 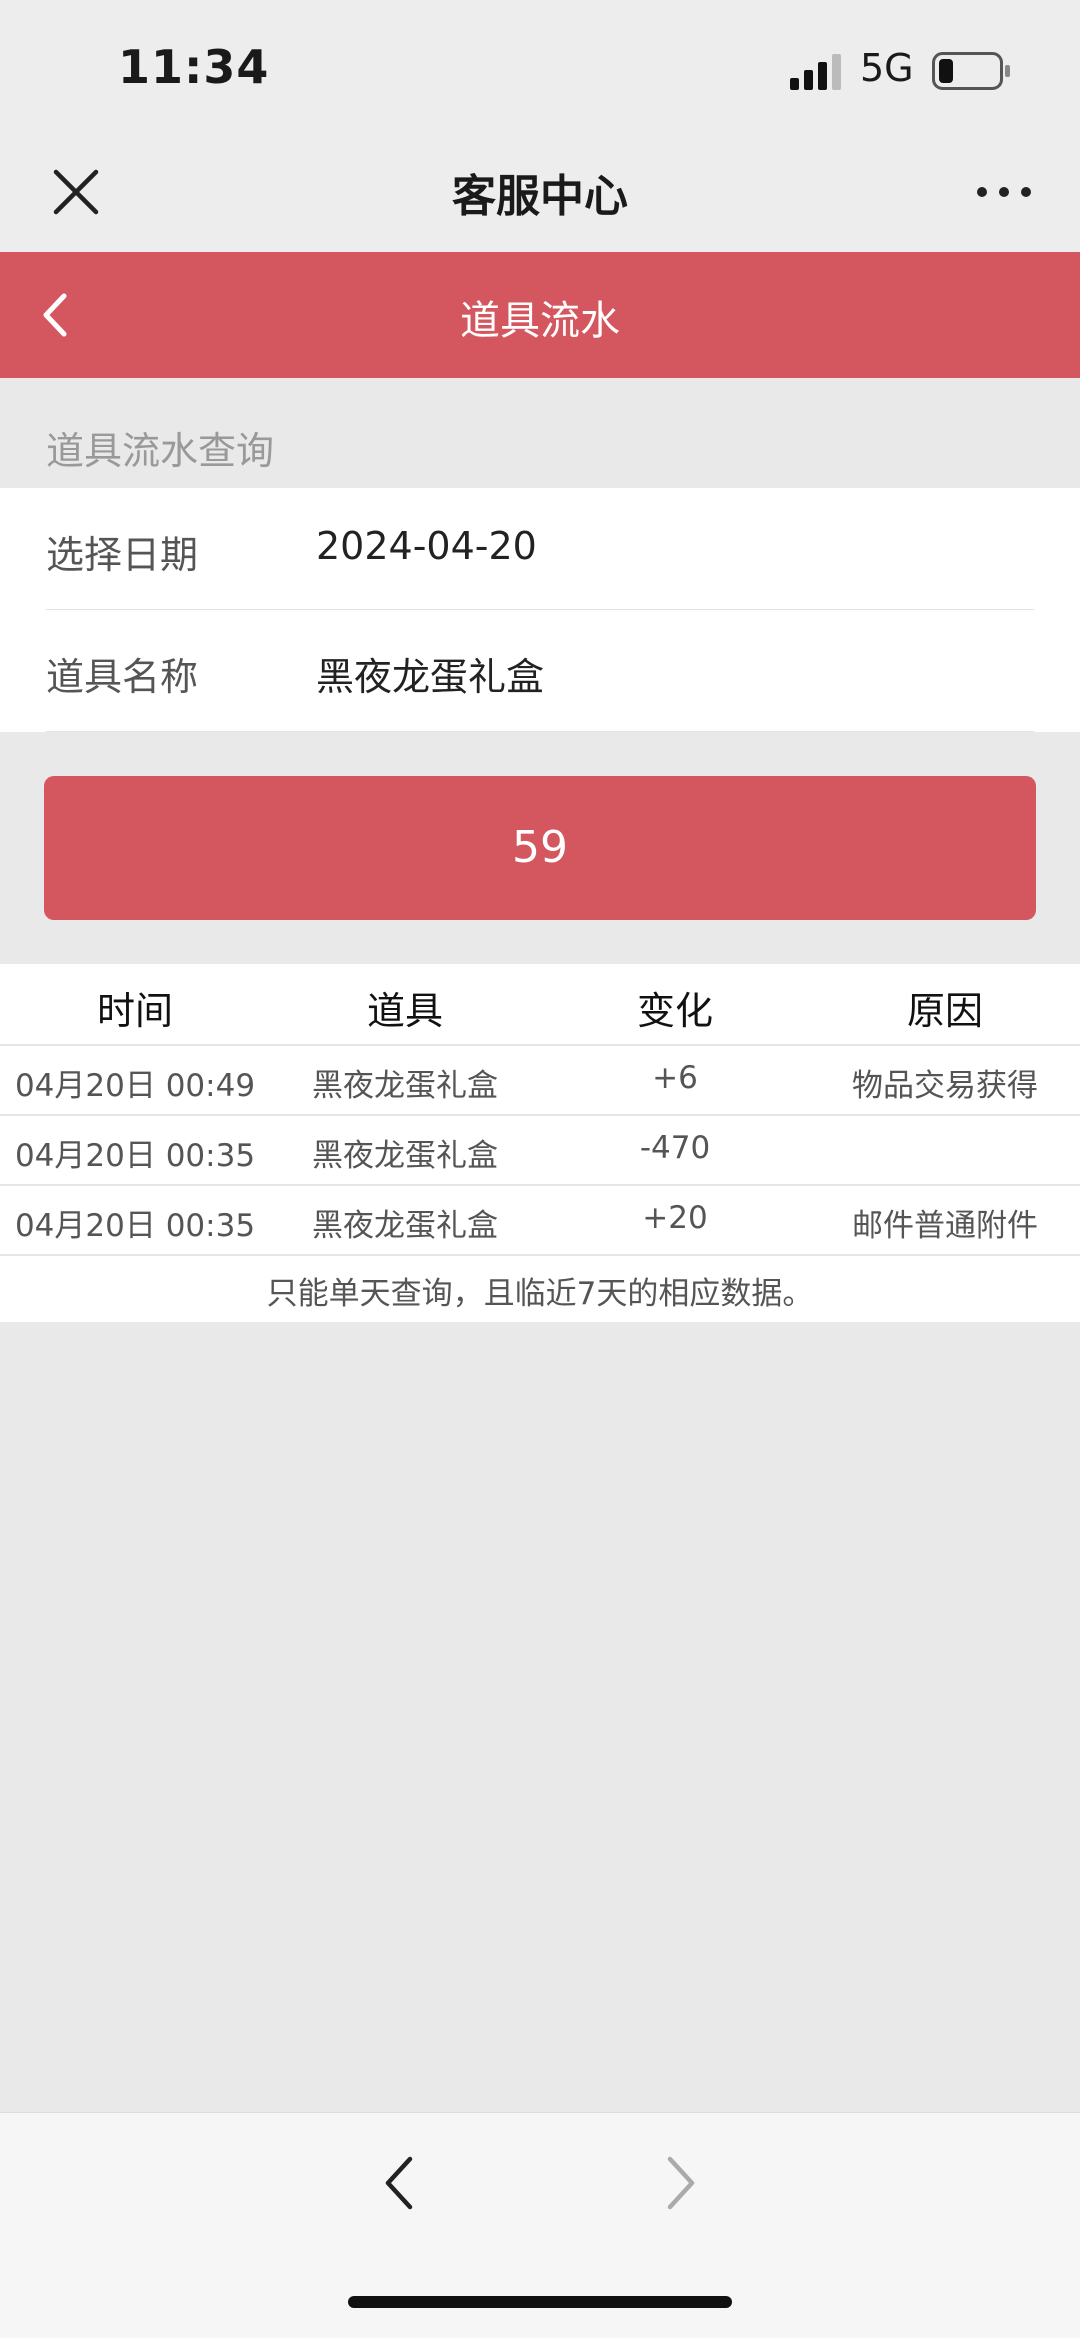 What do you see at coordinates (540, 1005) in the screenshot?
I see `table-header: 时间 道具 变化 原因` at bounding box center [540, 1005].